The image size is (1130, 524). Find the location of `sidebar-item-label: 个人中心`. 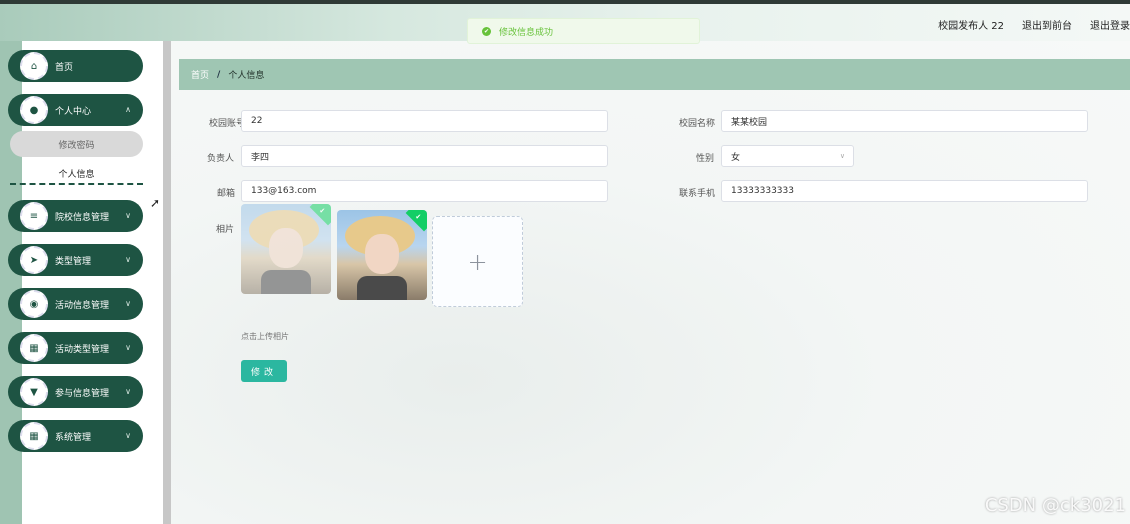

sidebar-item-label: 个人中心 is located at coordinates (73, 111).